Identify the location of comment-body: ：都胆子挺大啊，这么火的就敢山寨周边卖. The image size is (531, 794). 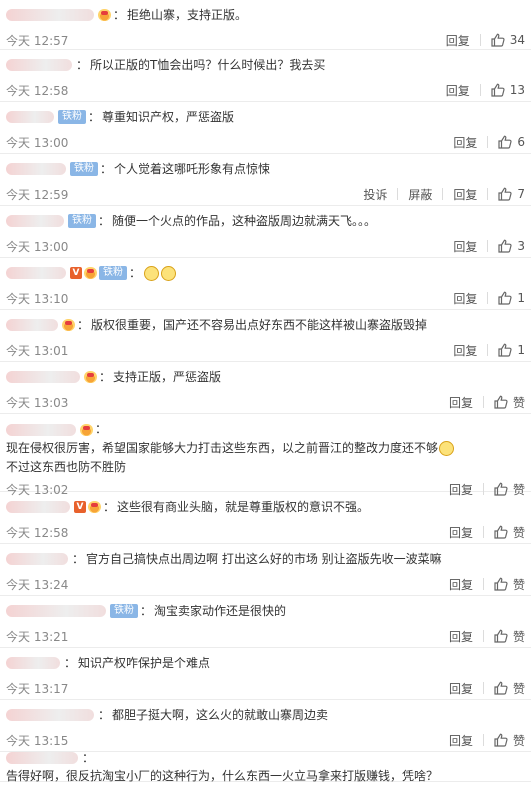
(265, 714).